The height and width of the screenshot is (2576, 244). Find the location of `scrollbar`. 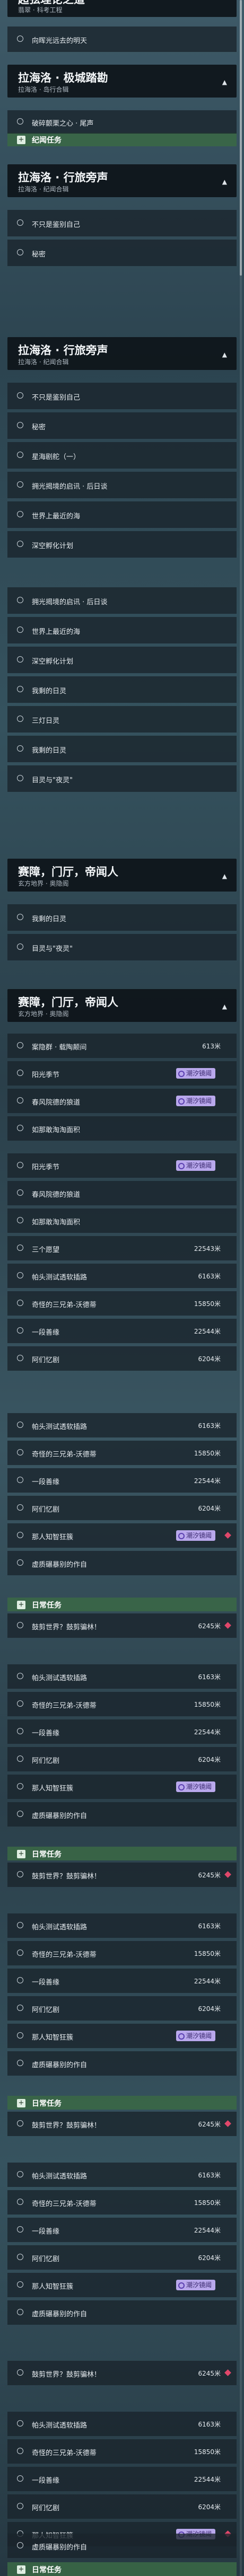

scrollbar is located at coordinates (241, 1288).